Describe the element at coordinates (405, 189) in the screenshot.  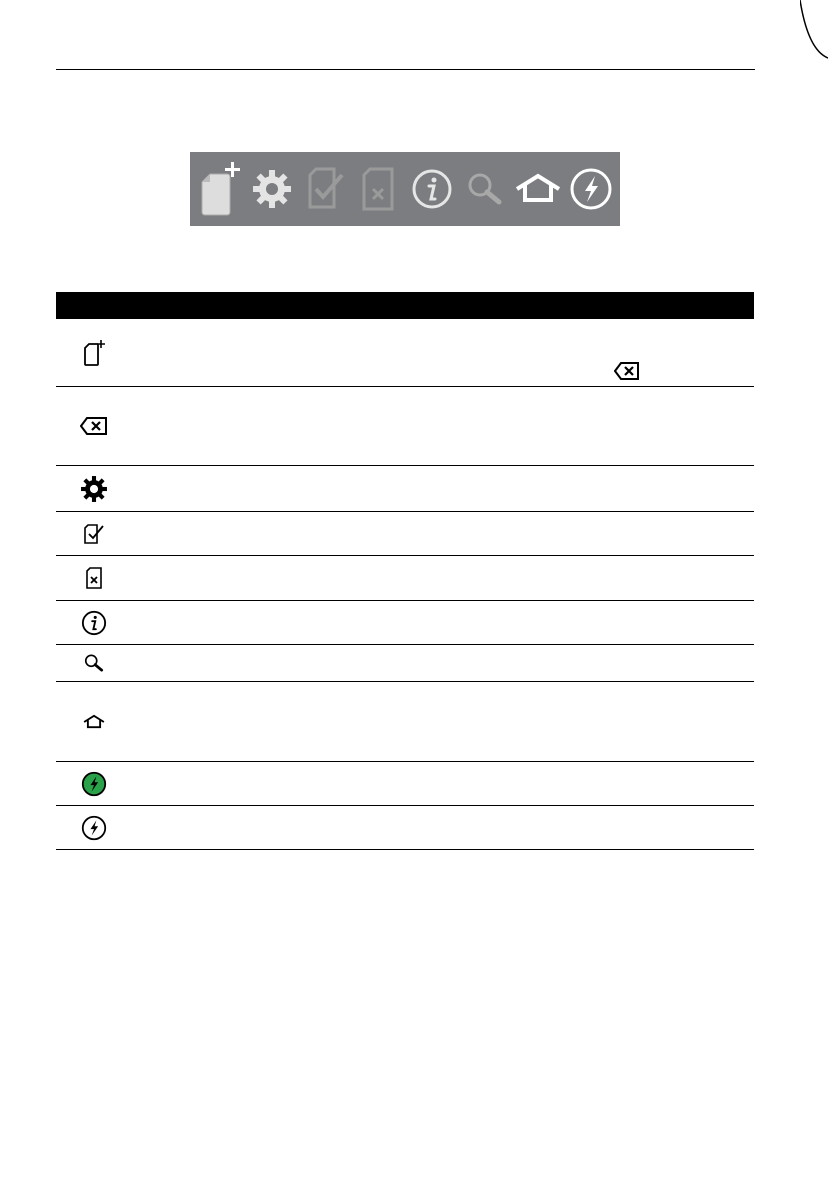
I see `toolbar` at that location.